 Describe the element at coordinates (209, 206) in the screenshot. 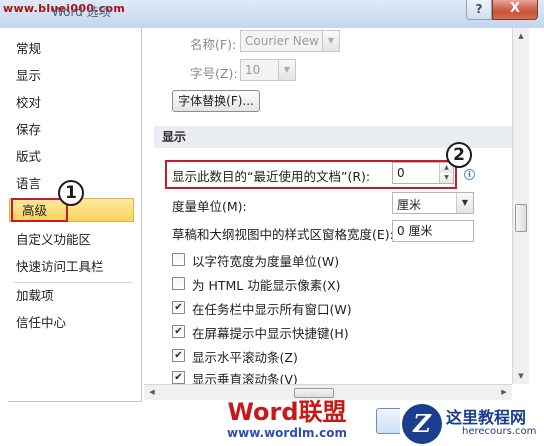

I see `measurement-units-label: 度量单位(M):` at that location.